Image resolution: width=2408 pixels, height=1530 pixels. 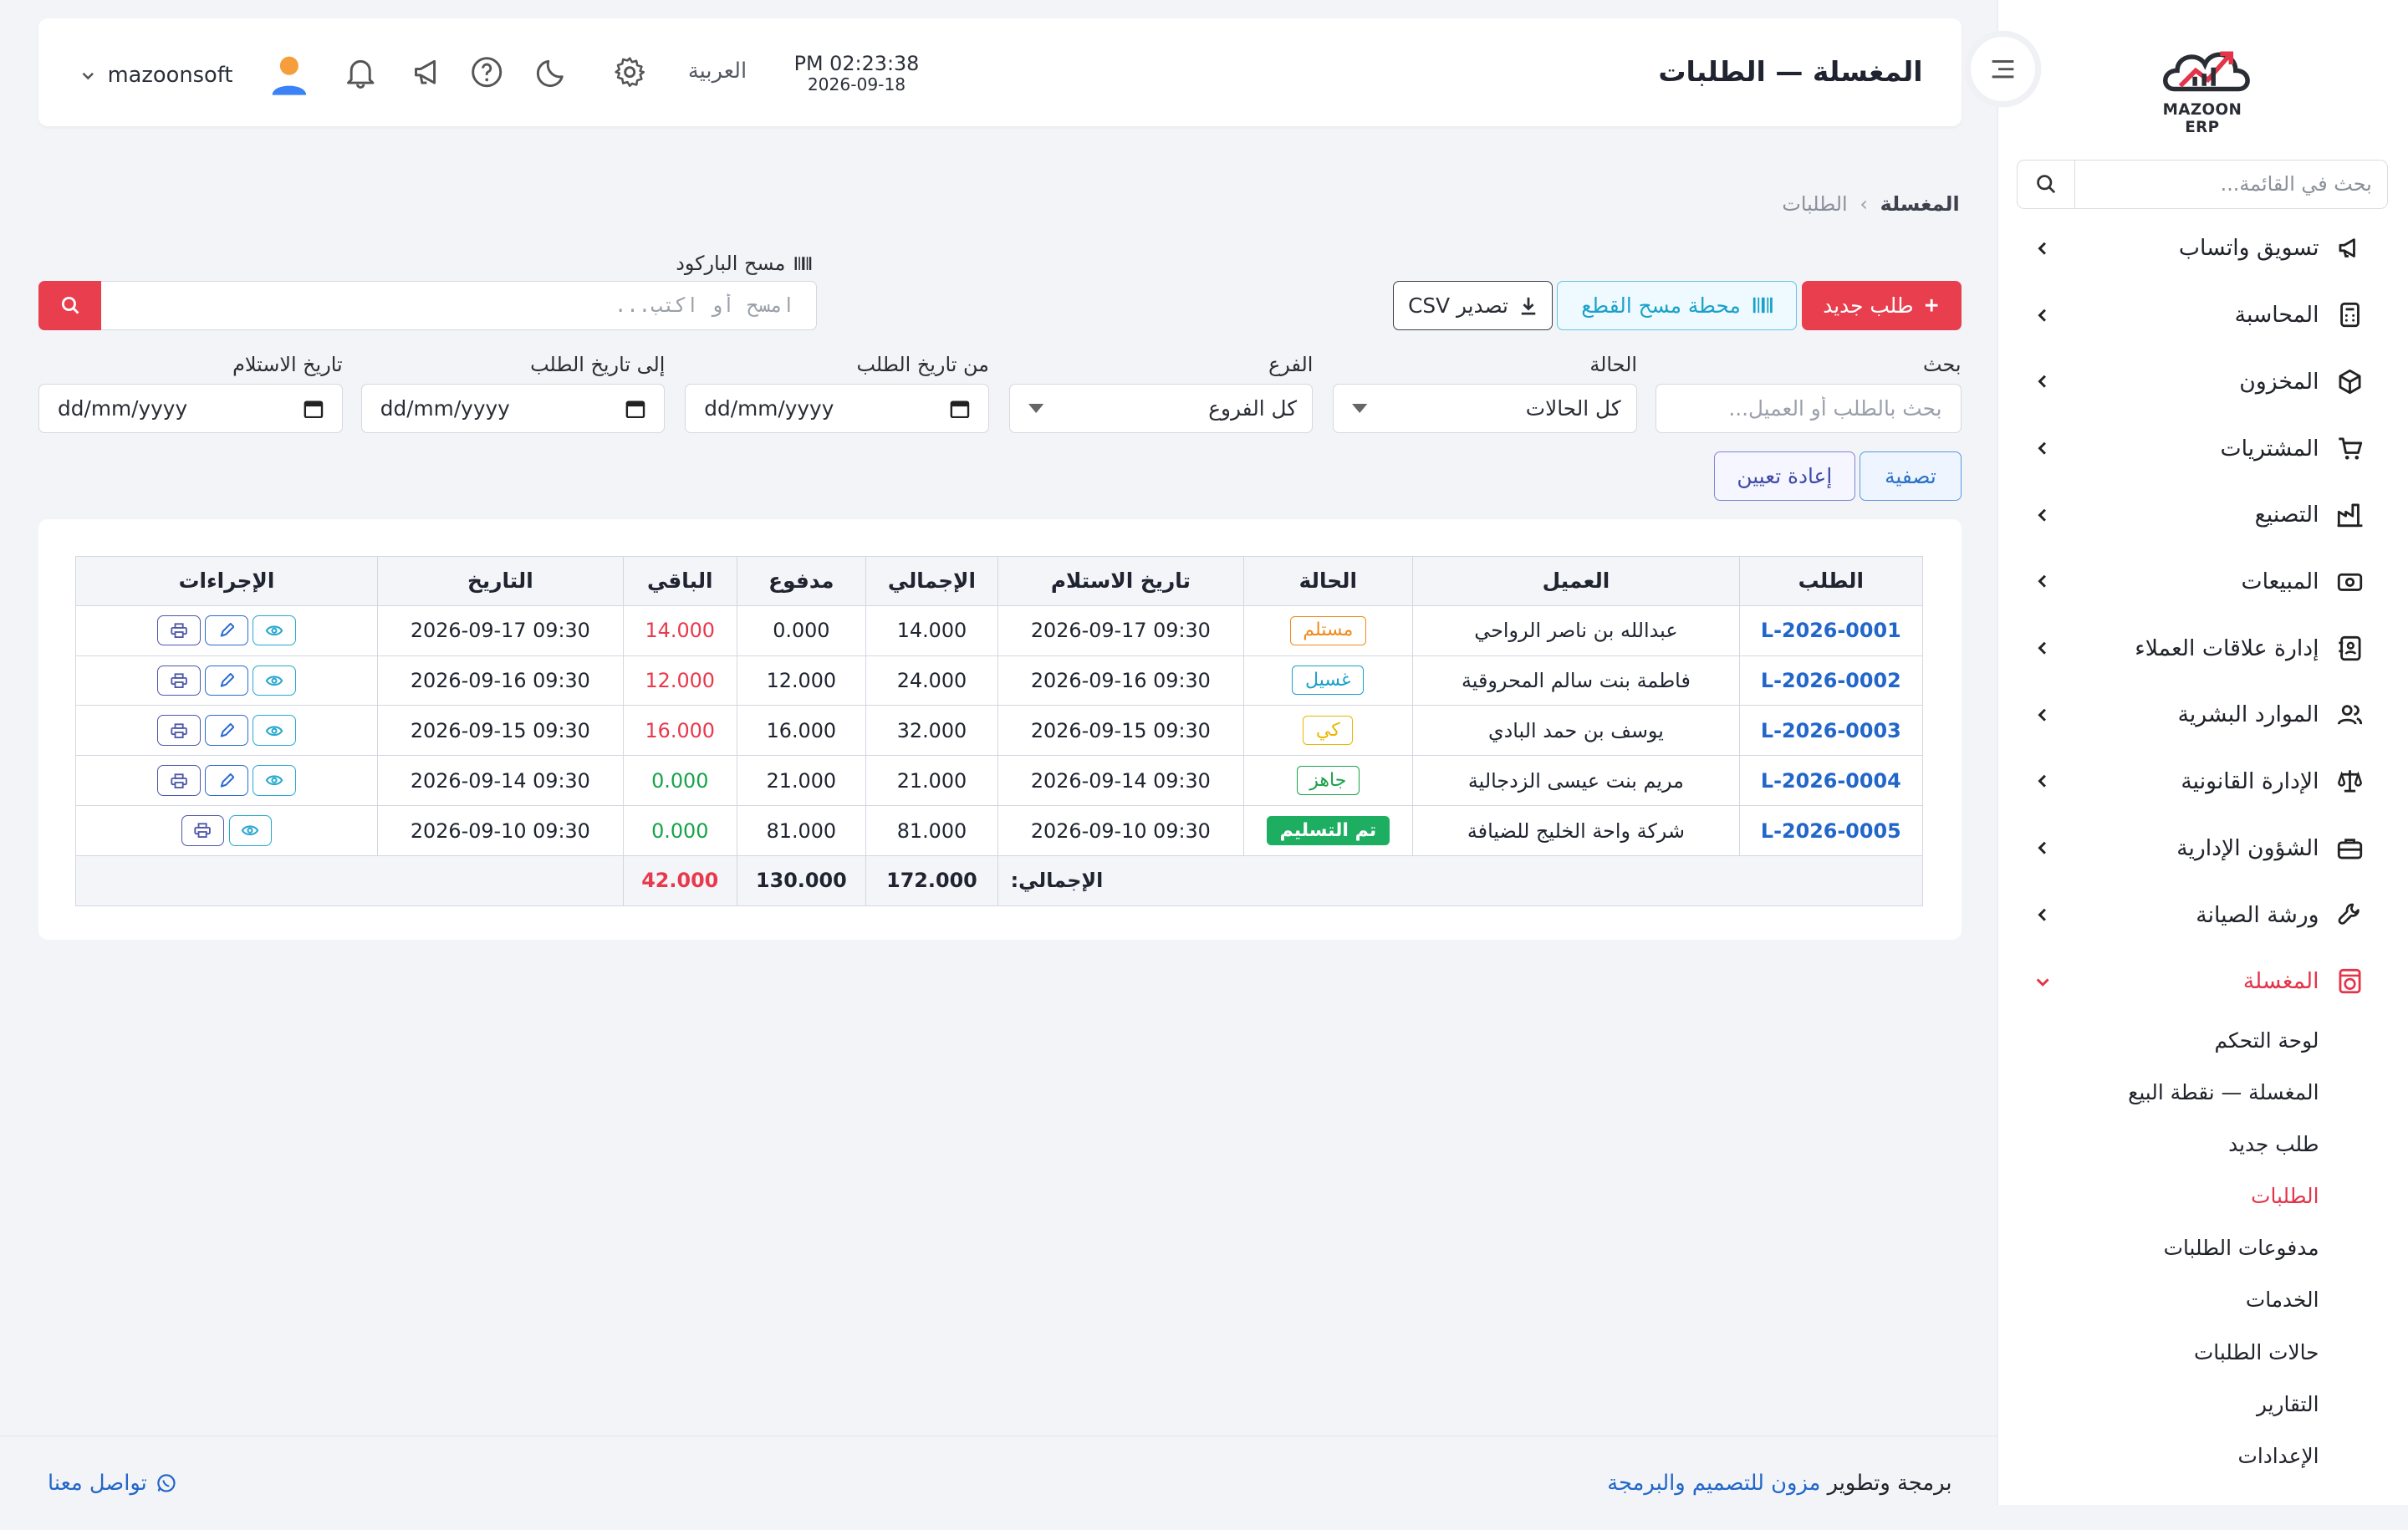 I want to click on sidebar-item-whatsapp-marketing: تسويق واتساب, so click(x=2203, y=248).